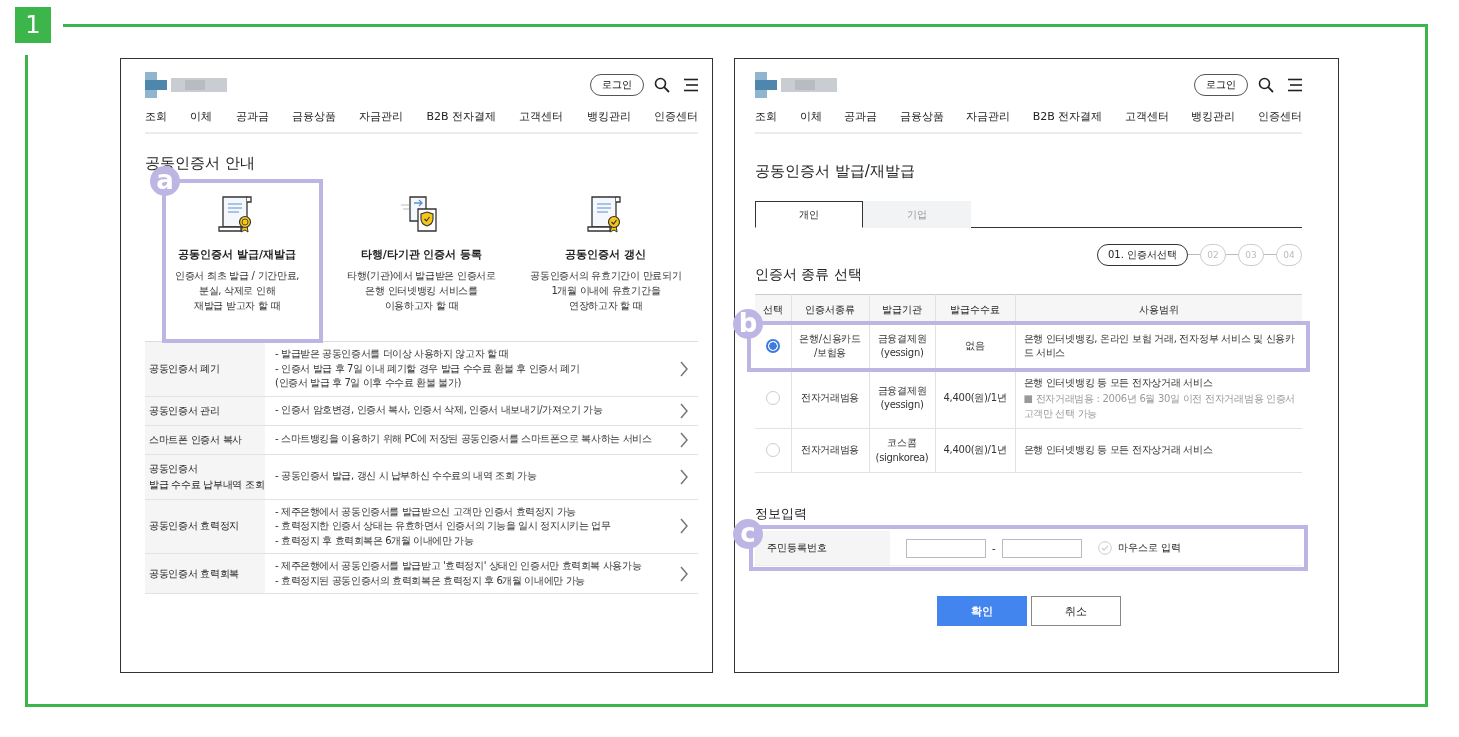 This screenshot has height=737, width=1459. What do you see at coordinates (426, 511) in the screenshot?
I see `service-description: - 제주은행에서 공동인증서를 발급받으신 고객만 인증서 효력정지 가능` at bounding box center [426, 511].